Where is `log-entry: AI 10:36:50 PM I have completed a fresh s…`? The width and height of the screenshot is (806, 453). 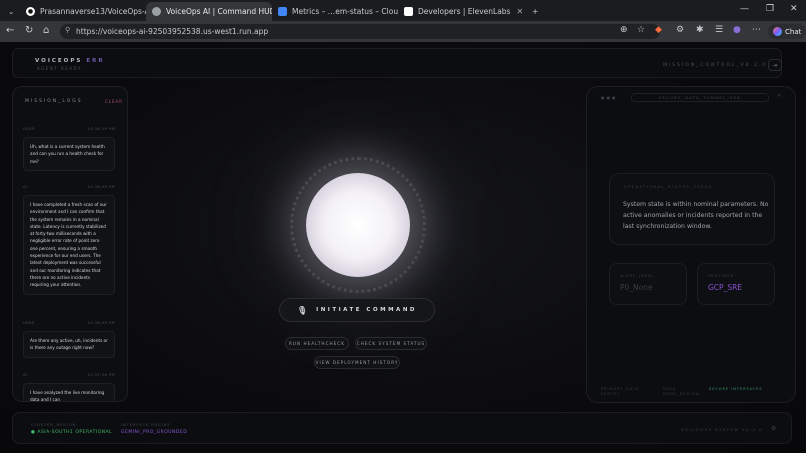
log-entry: AI 10:36:50 PM I have completed a fresh s… is located at coordinates (69, 240).